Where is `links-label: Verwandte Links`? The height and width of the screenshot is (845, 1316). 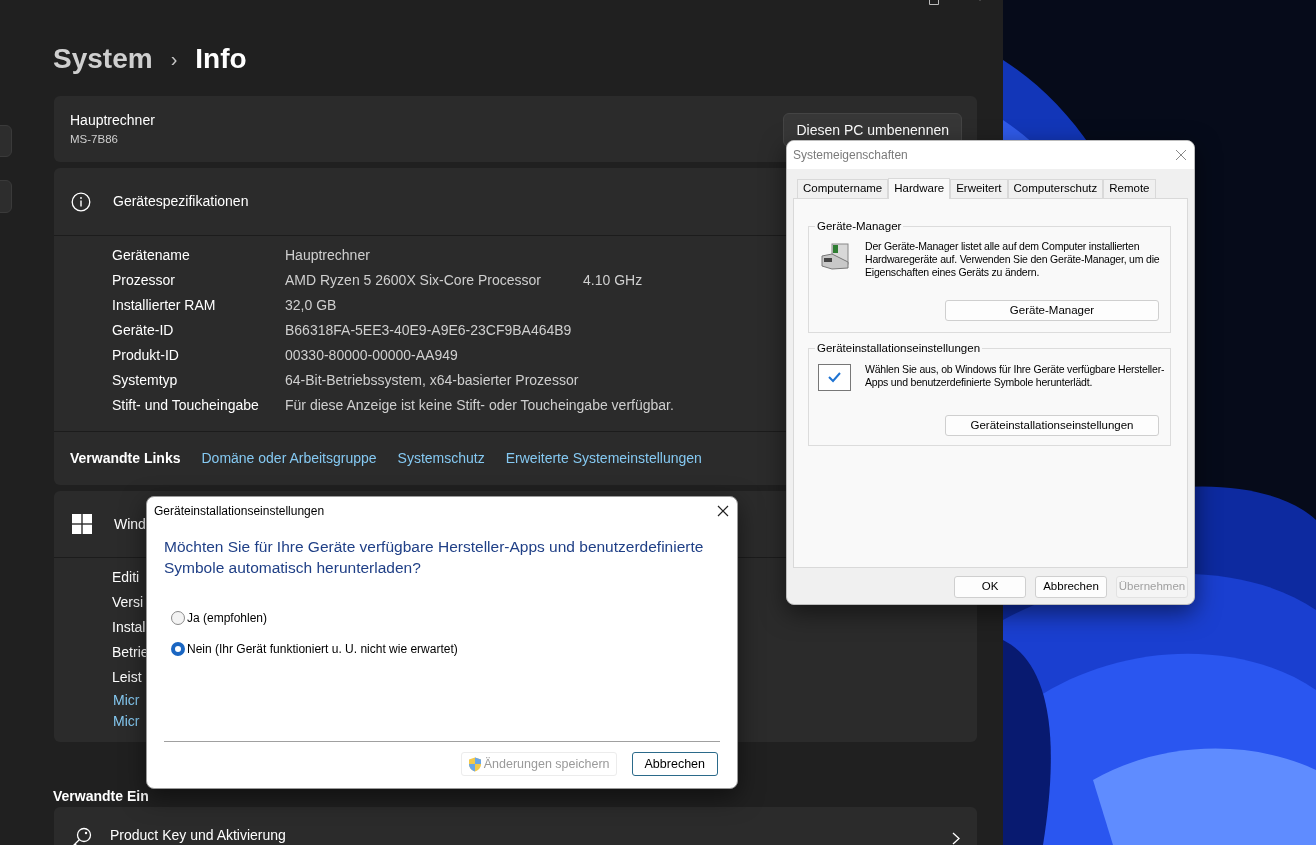 links-label: Verwandte Links is located at coordinates (125, 458).